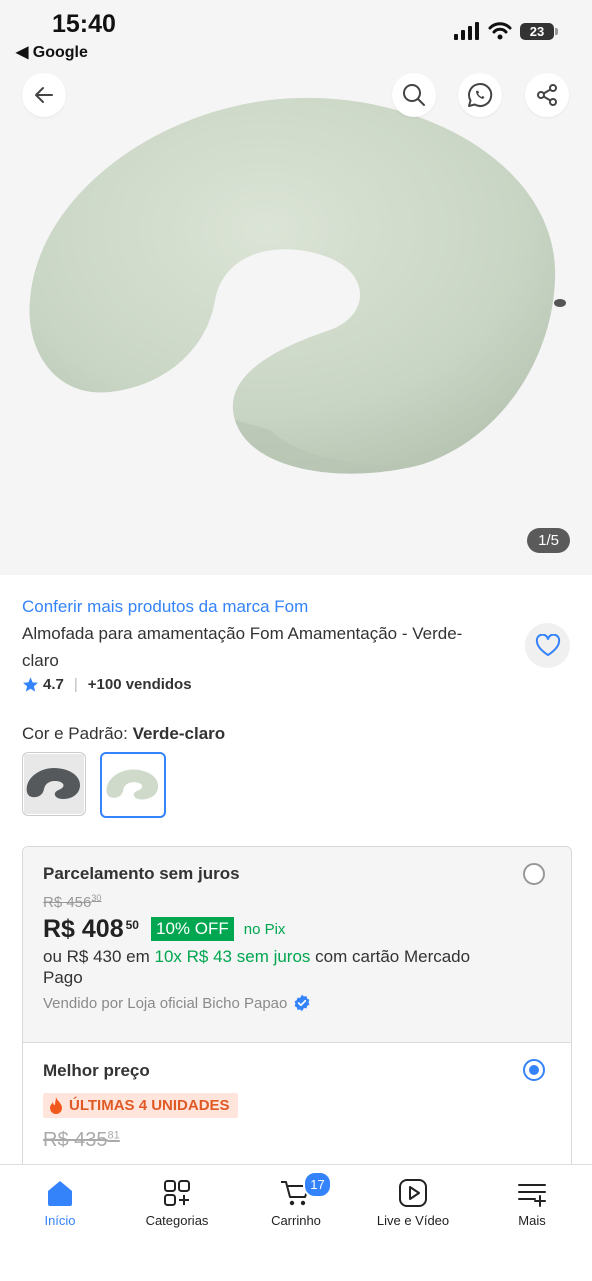 The width and height of the screenshot is (592, 1281). What do you see at coordinates (317, 1184) in the screenshot?
I see `cart-count-badge: 17` at bounding box center [317, 1184].